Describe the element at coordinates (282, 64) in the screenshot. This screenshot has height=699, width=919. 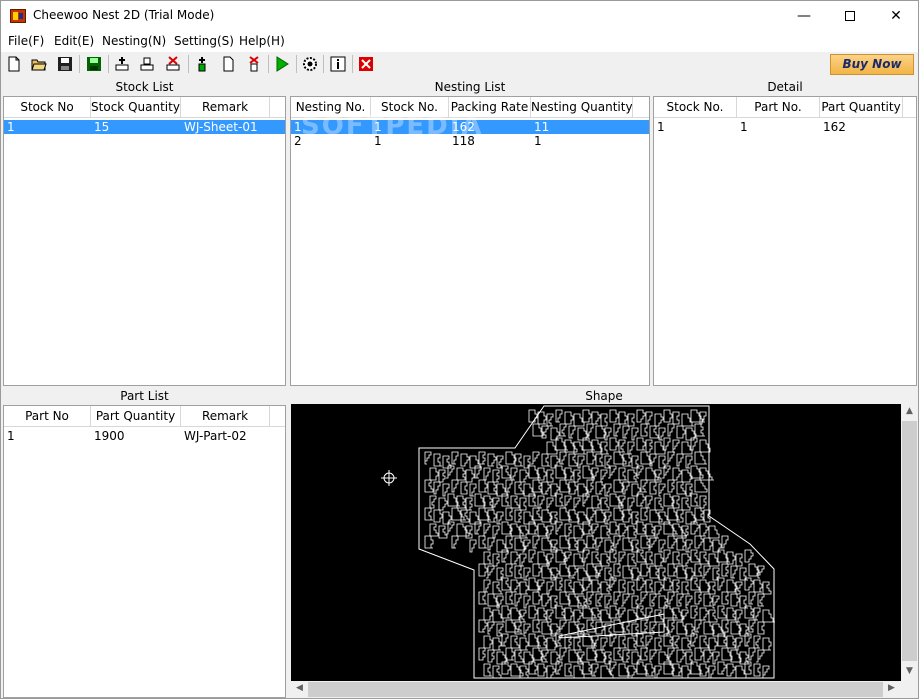
I see `run-nesting-icon` at that location.